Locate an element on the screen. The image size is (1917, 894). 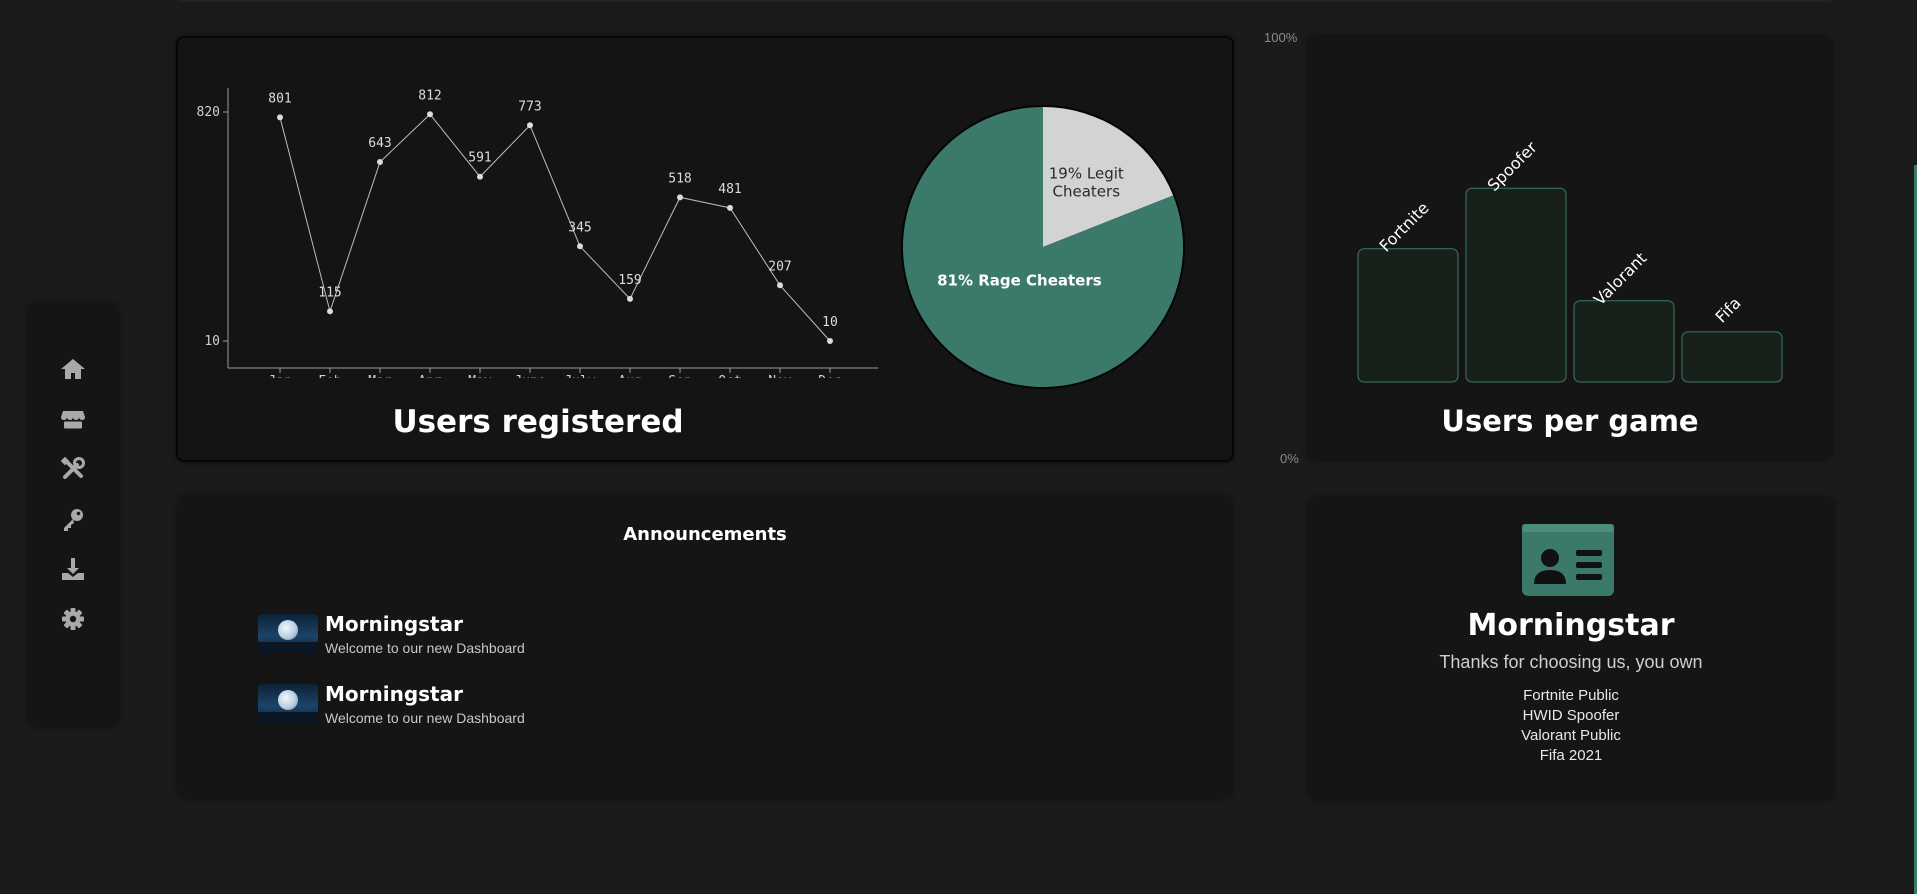
bar-label: Fifa is located at coordinates (1728, 309).